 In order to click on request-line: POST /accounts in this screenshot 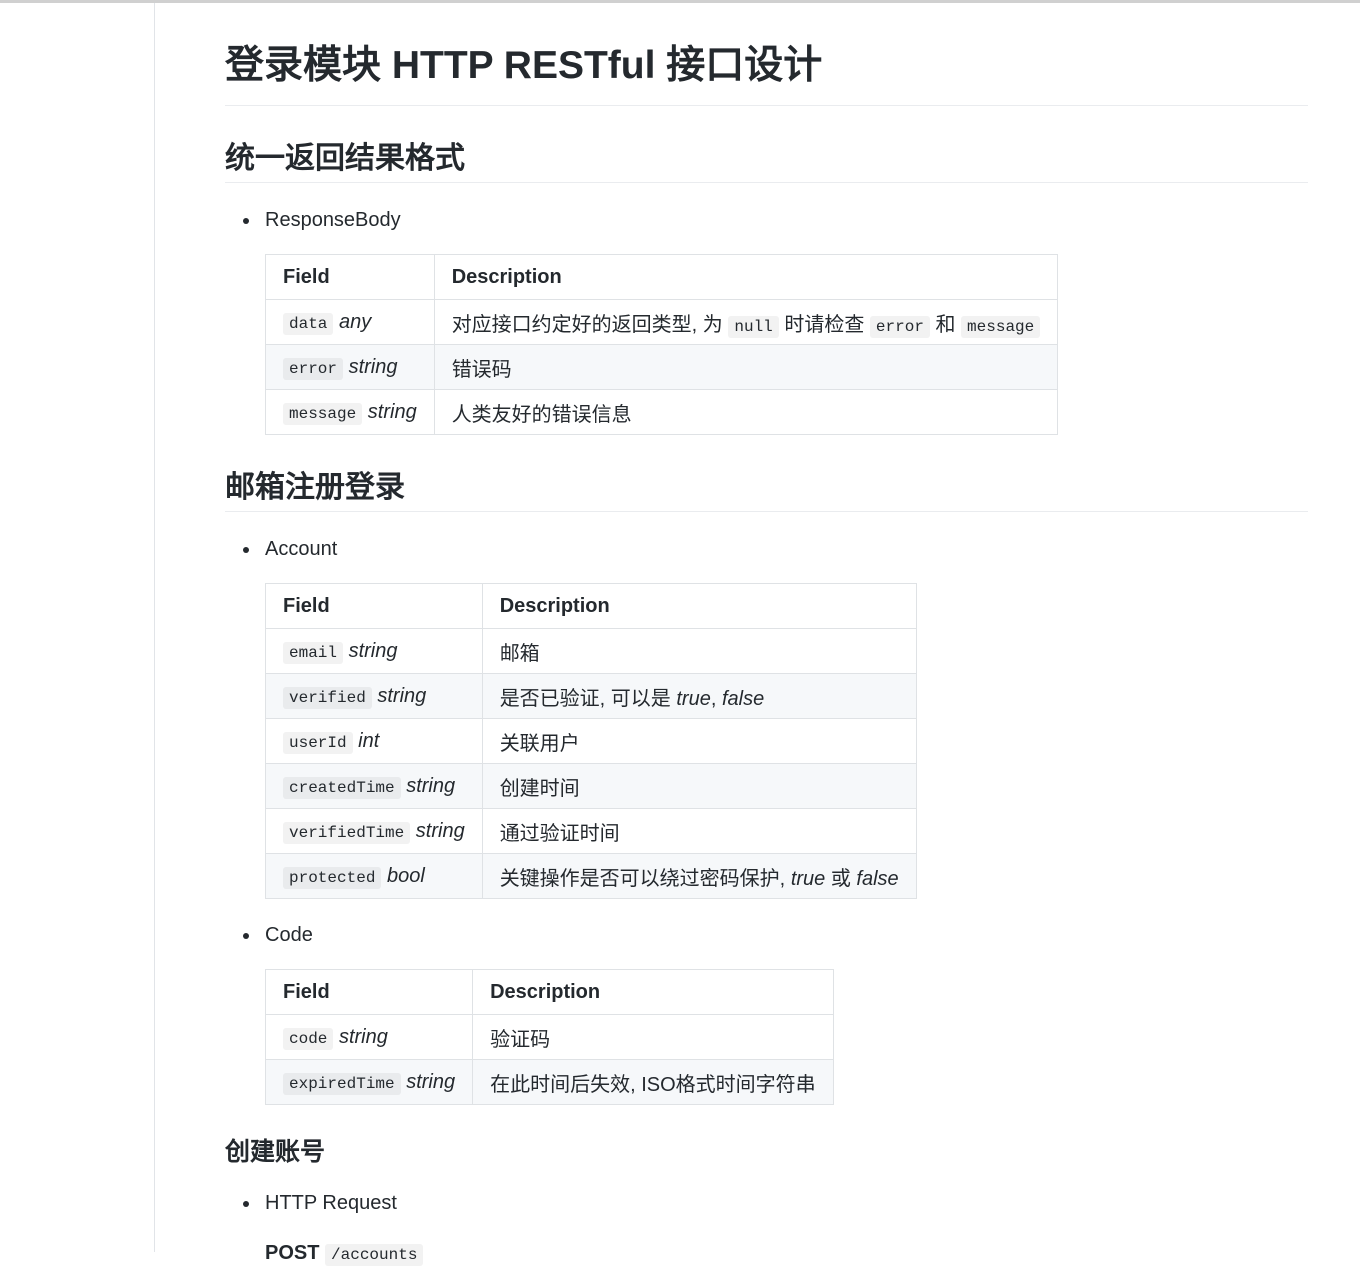, I will do `click(766, 1254)`.